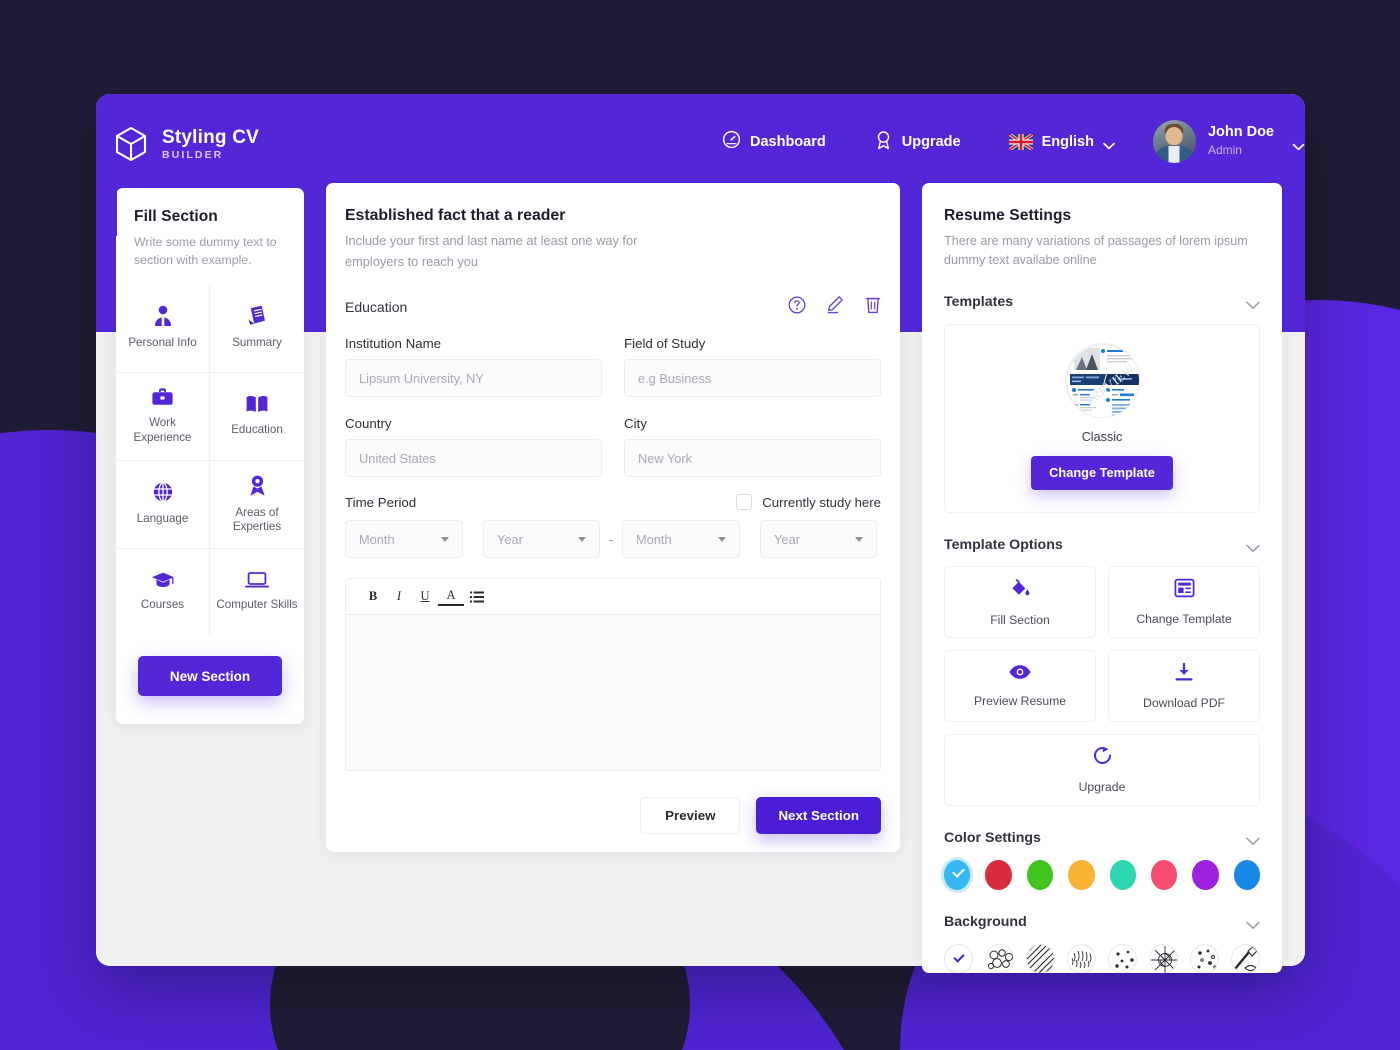 This screenshot has width=1400, height=1050. What do you see at coordinates (376, 307) in the screenshot?
I see `section-name: Education` at bounding box center [376, 307].